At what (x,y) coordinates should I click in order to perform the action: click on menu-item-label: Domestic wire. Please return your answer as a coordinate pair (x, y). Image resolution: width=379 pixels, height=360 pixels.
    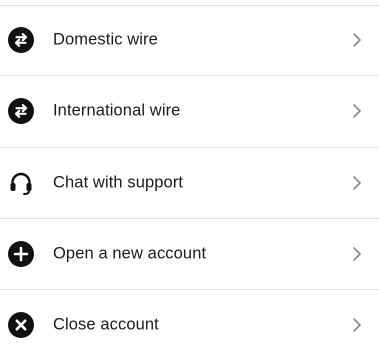
    Looking at the image, I should click on (105, 39).